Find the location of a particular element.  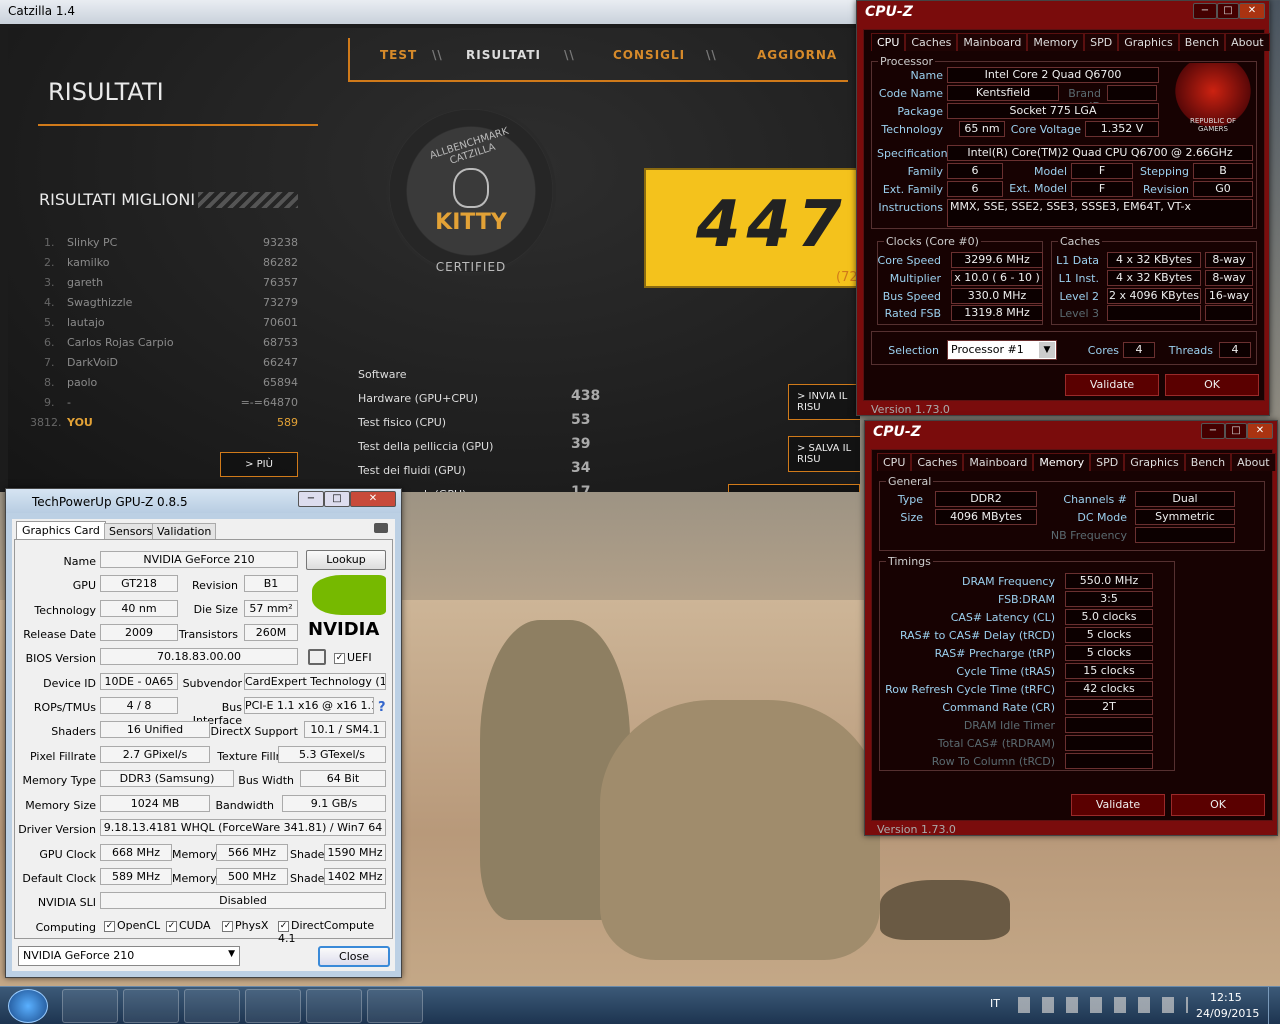

send-result-button: > INVIA IL RISU is located at coordinates (824, 402).